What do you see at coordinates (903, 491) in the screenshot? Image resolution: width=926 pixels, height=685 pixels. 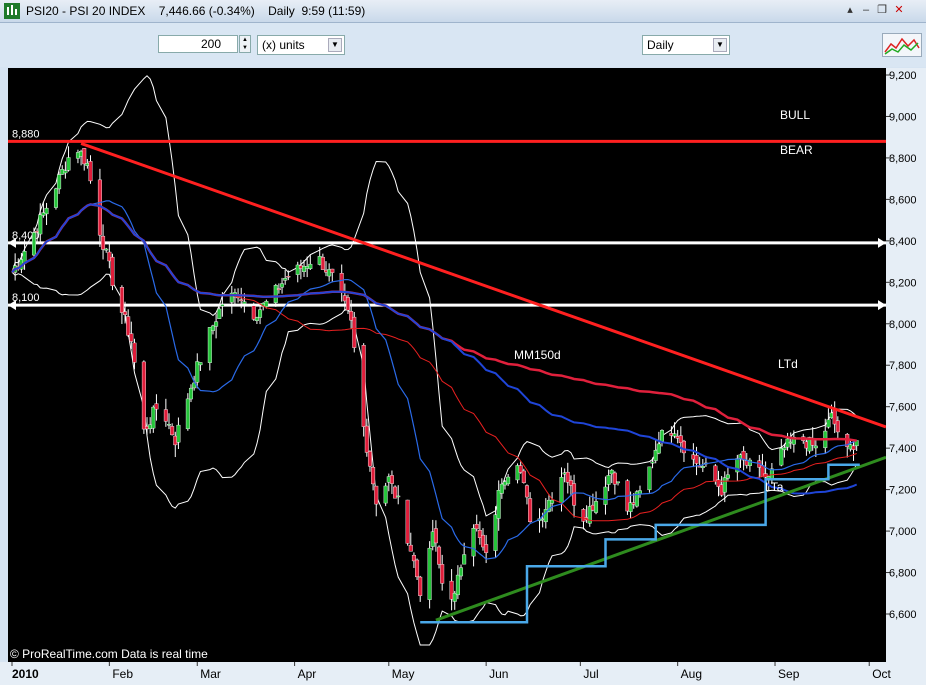 I see `y-tick-label: 7,200` at bounding box center [903, 491].